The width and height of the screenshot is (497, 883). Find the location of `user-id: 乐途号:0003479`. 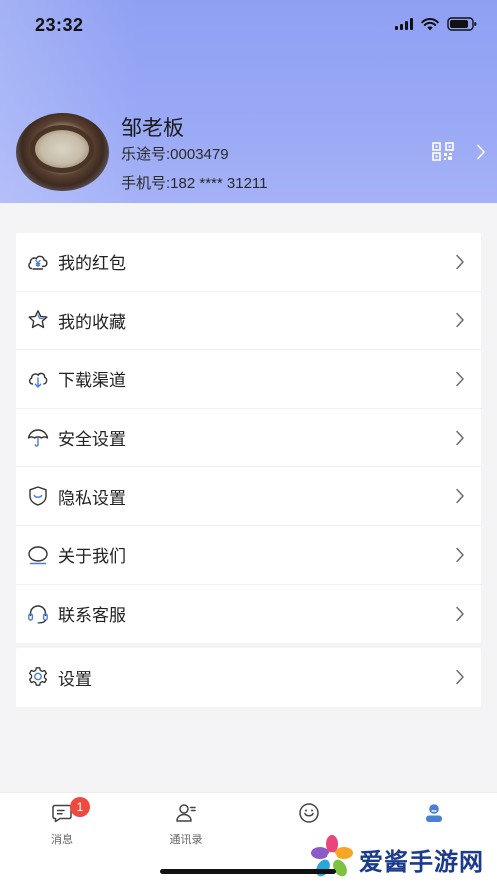

user-id: 乐途号:0003479 is located at coordinates (175, 154).